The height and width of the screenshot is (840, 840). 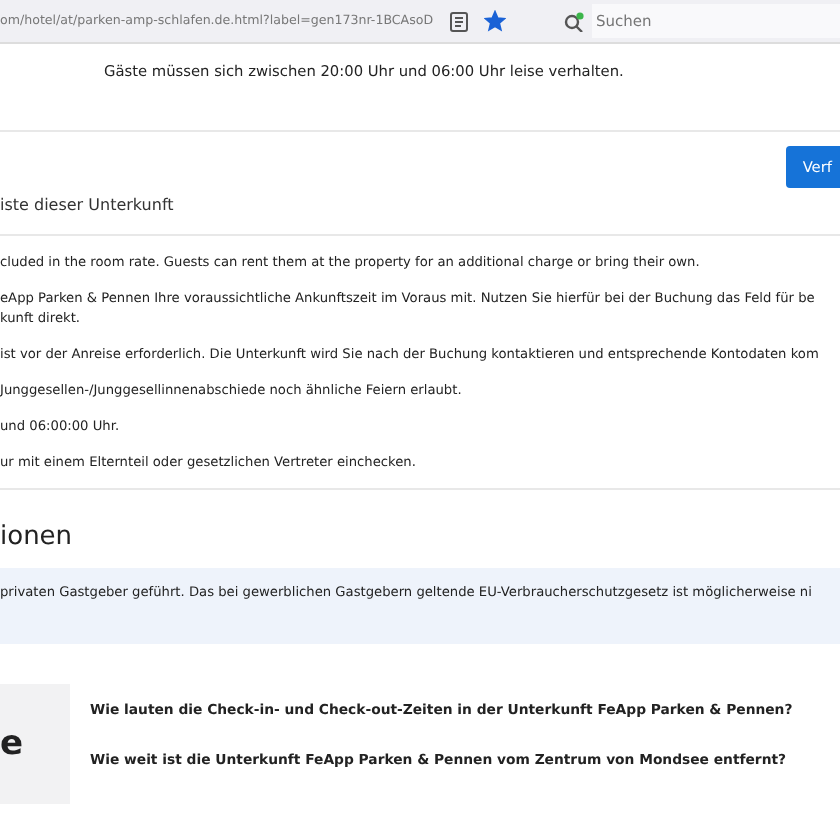 I want to click on star-icon, so click(x=494, y=21).